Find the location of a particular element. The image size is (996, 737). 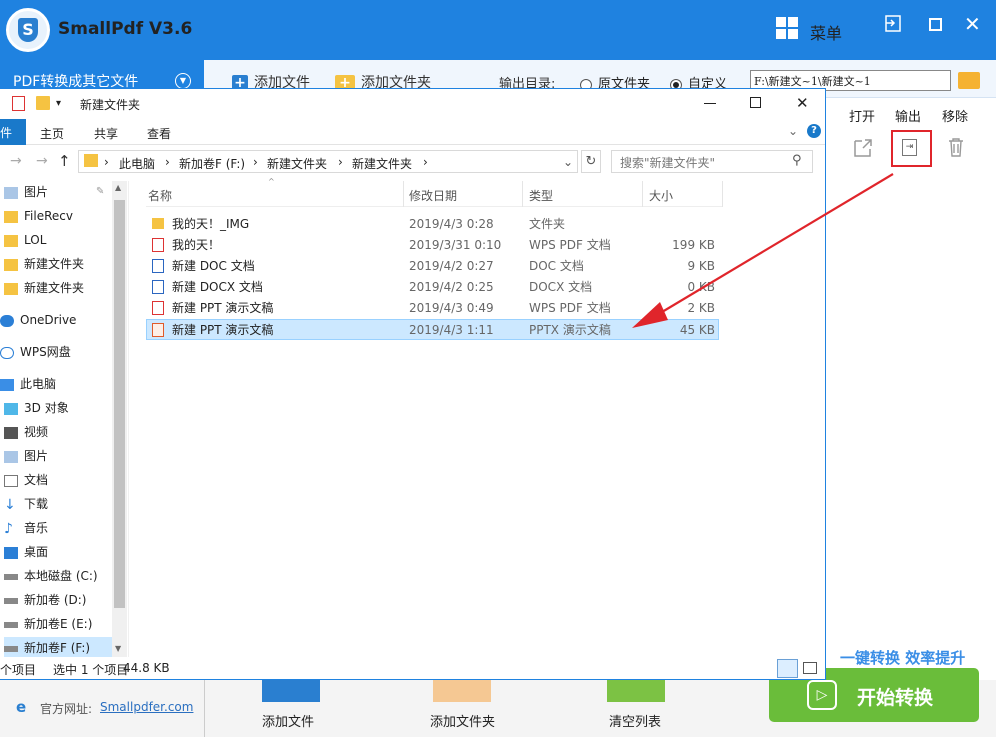

nav-item-documents: 文档 is located at coordinates (63, 480).